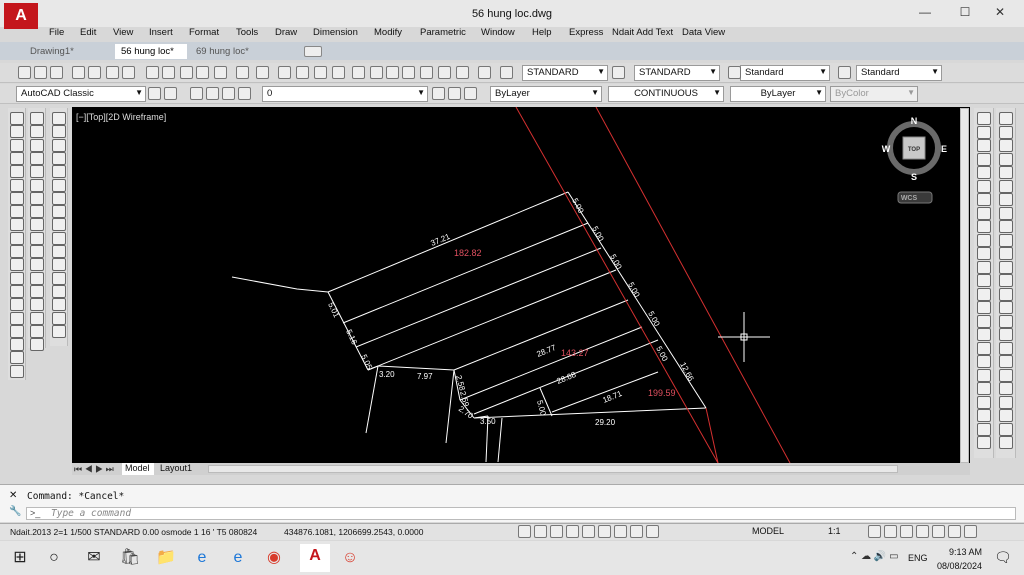 The height and width of the screenshot is (575, 1024). What do you see at coordinates (244, 51) in the screenshot?
I see `tab-69-hung-loc: 69 hung loc*` at bounding box center [244, 51].